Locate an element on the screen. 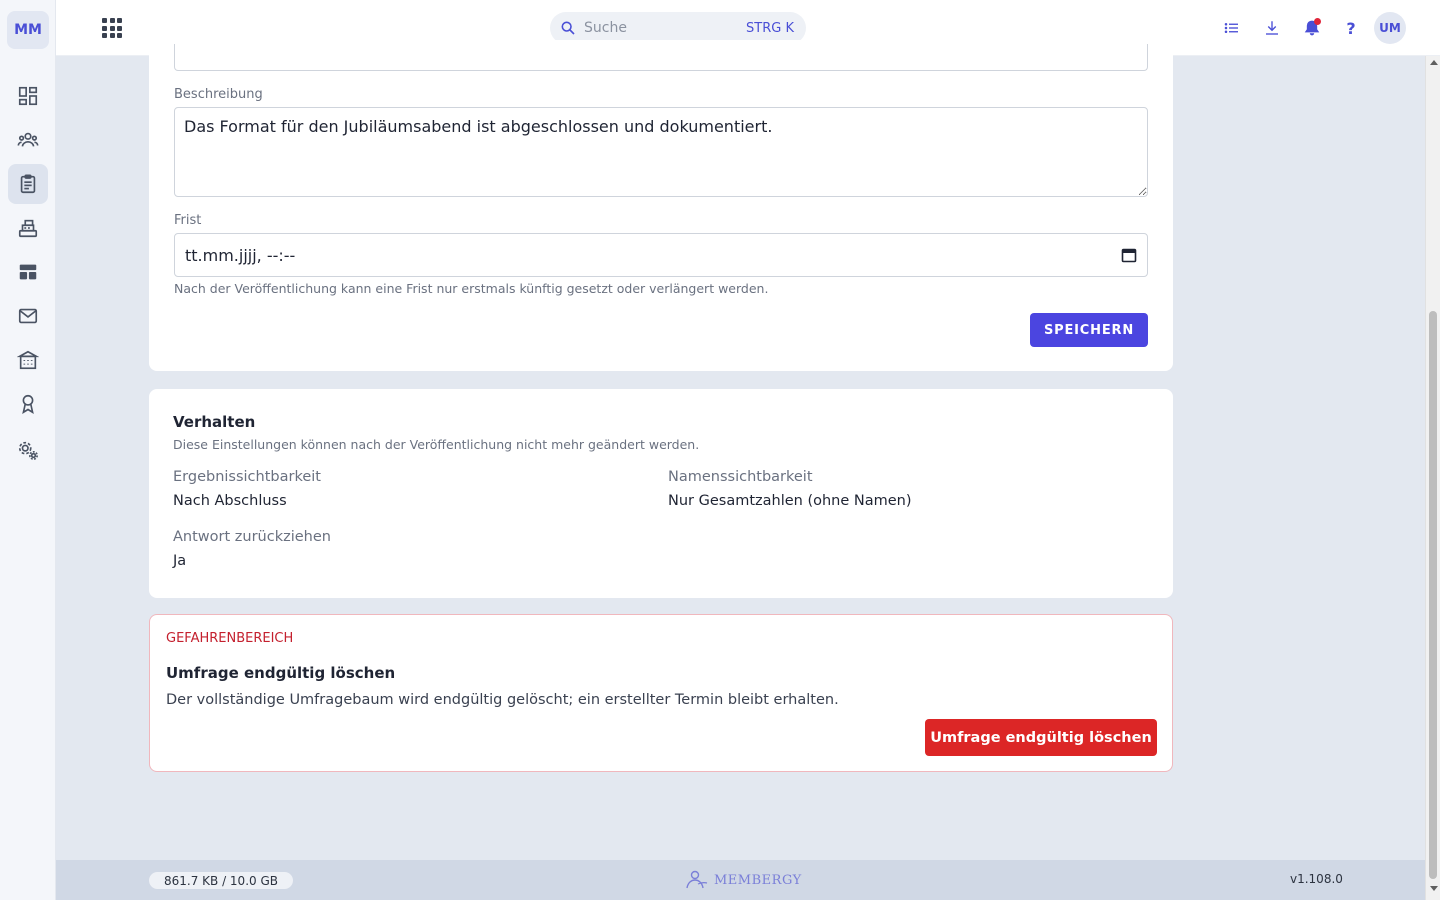  behavior-title: Verhalten is located at coordinates (214, 422).